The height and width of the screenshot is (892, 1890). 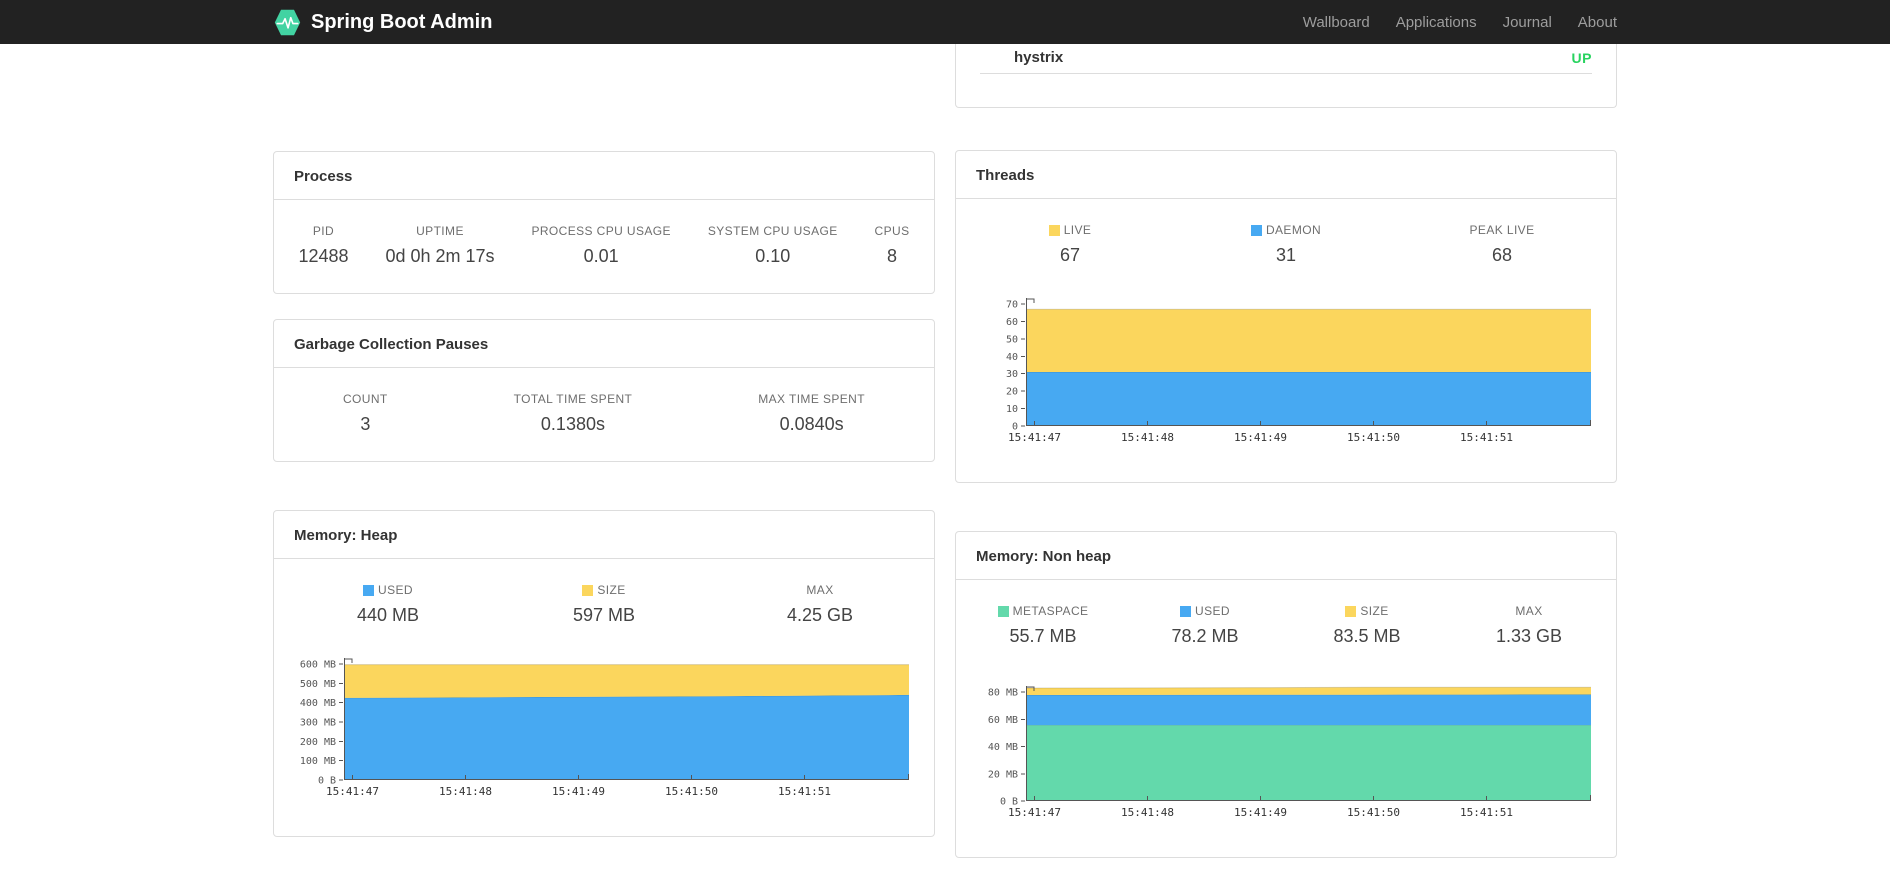 I want to click on pulse-hexagon-icon, so click(x=287, y=22).